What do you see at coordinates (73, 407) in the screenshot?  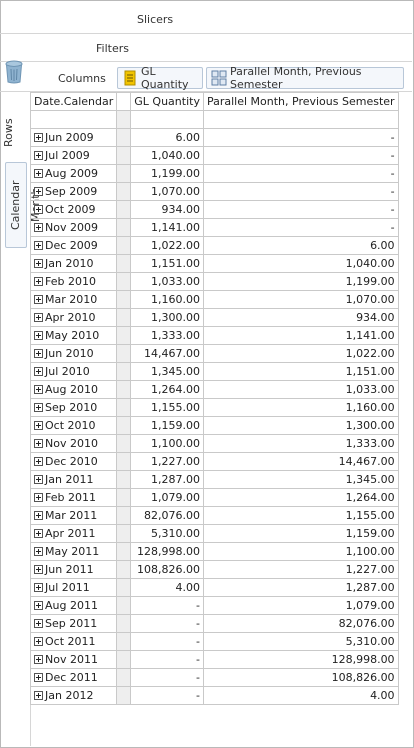 I see `row-header: Sep 2010` at bounding box center [73, 407].